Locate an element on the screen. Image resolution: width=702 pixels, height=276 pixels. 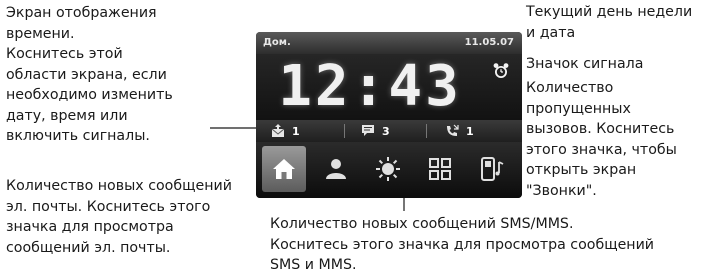
clock-time: 12:43 is located at coordinates (370, 87).